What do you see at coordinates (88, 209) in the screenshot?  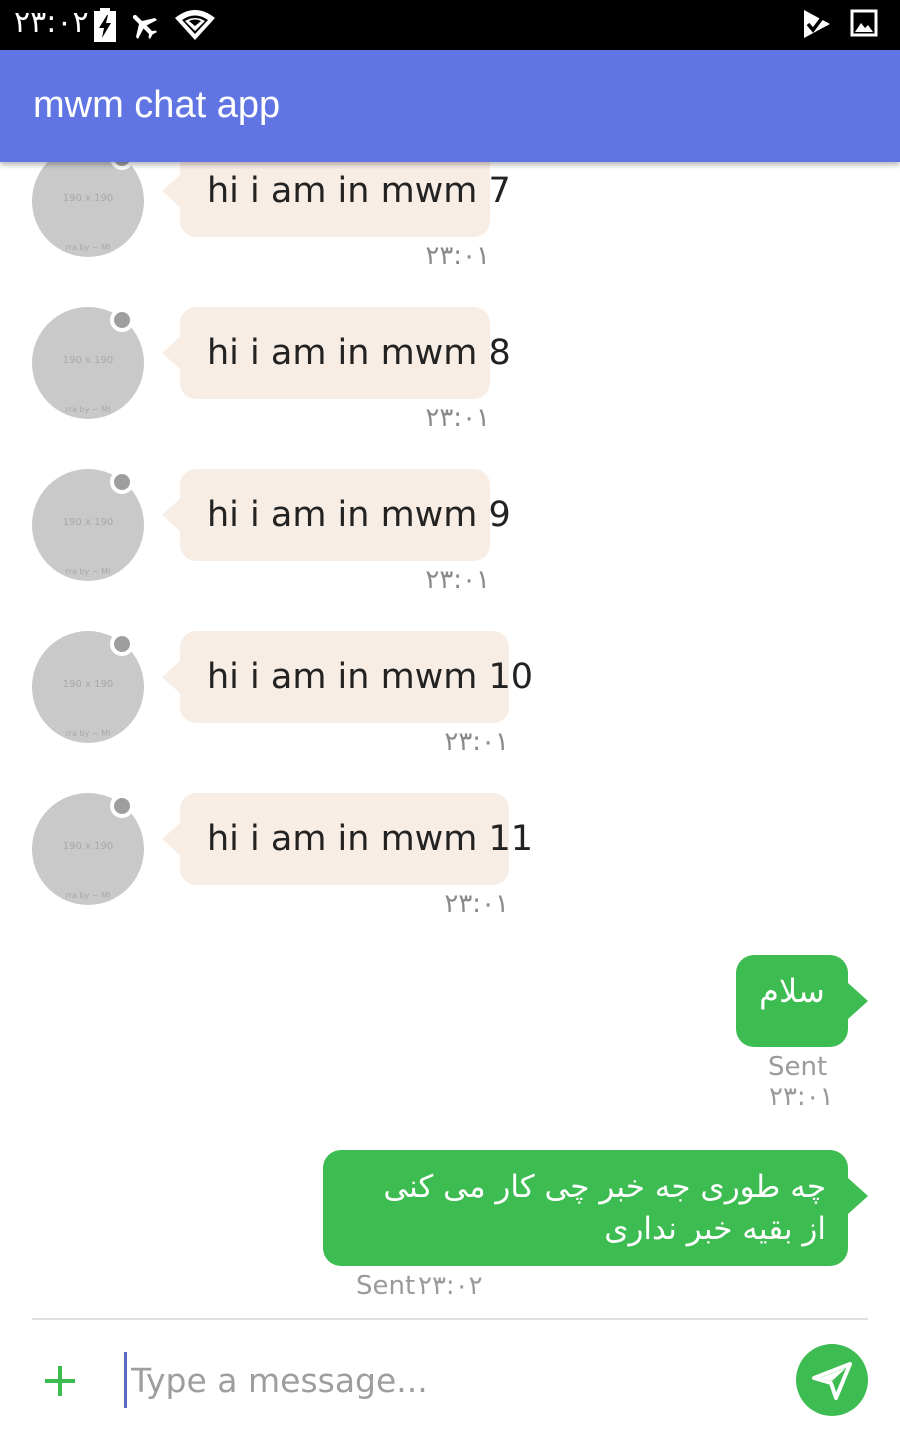 I see `avatar: 190 x 190 rra by ~ MI` at bounding box center [88, 209].